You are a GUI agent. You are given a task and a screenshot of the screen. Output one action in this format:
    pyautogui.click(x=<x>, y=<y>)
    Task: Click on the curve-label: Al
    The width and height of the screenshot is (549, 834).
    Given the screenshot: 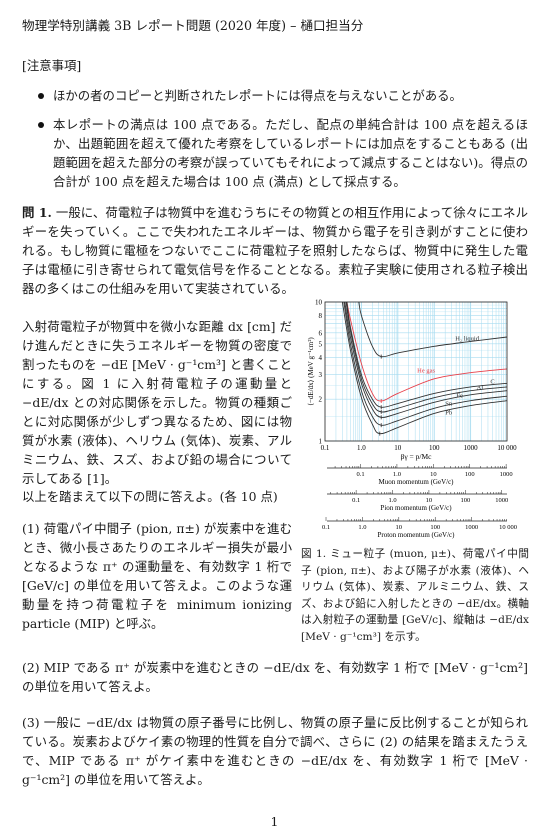 What is the action you would take?
    pyautogui.click(x=480, y=387)
    